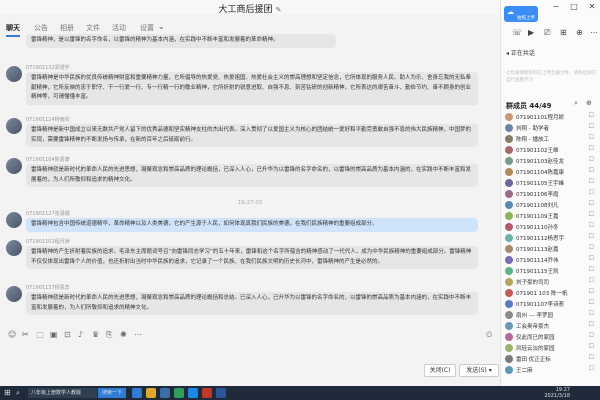 This screenshot has height=400, width=600. Describe the element at coordinates (592, 7) in the screenshot. I see `close-icon: ✕` at that location.